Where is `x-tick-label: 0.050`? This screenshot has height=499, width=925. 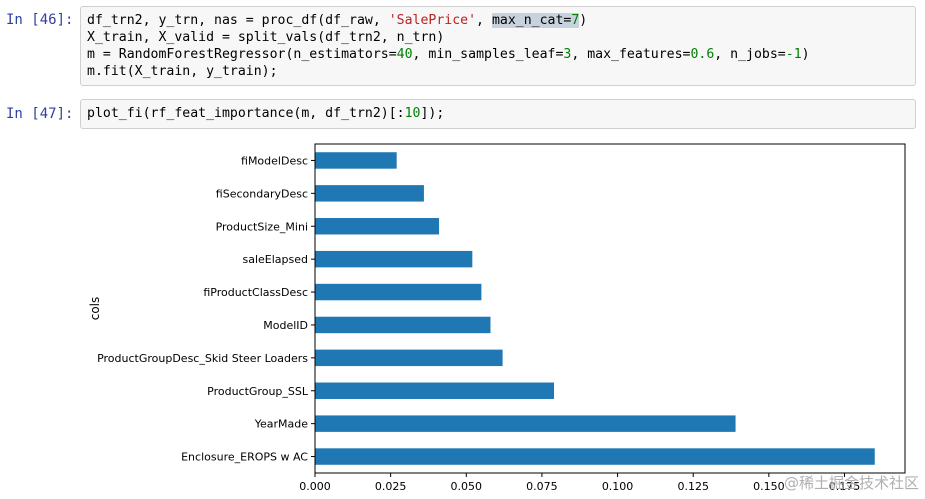 x-tick-label: 0.050 is located at coordinates (467, 486).